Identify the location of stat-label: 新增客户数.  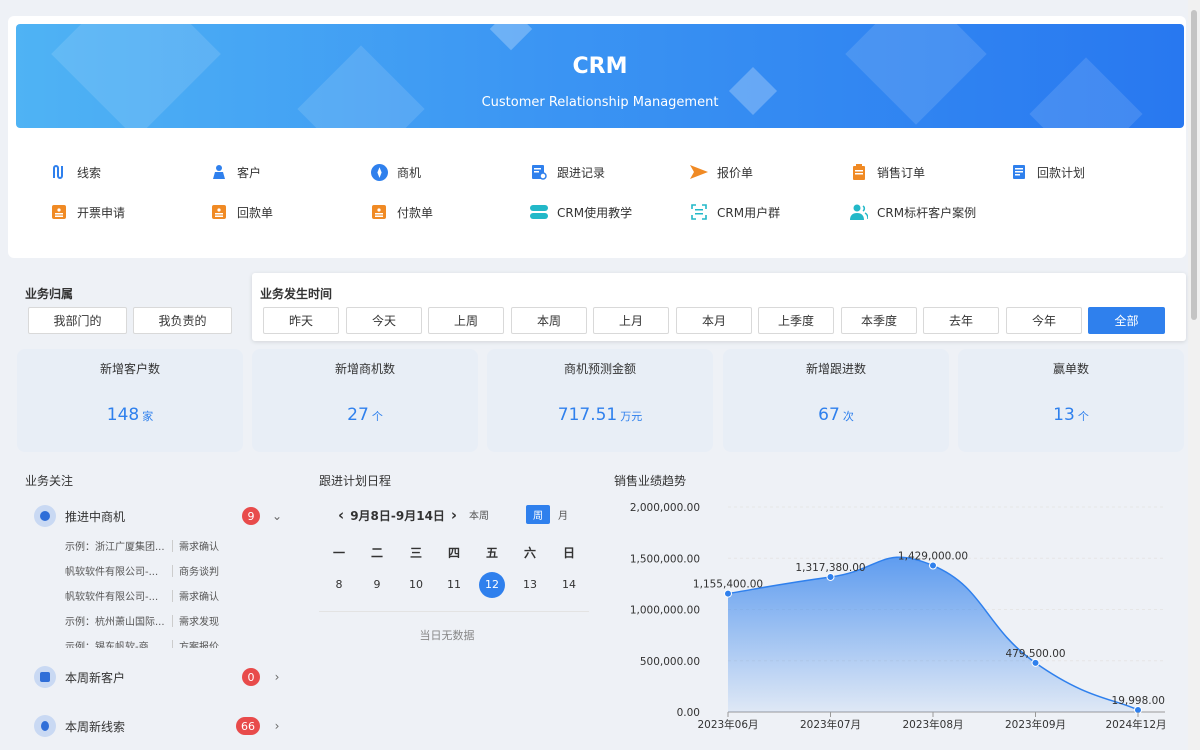
(129, 369).